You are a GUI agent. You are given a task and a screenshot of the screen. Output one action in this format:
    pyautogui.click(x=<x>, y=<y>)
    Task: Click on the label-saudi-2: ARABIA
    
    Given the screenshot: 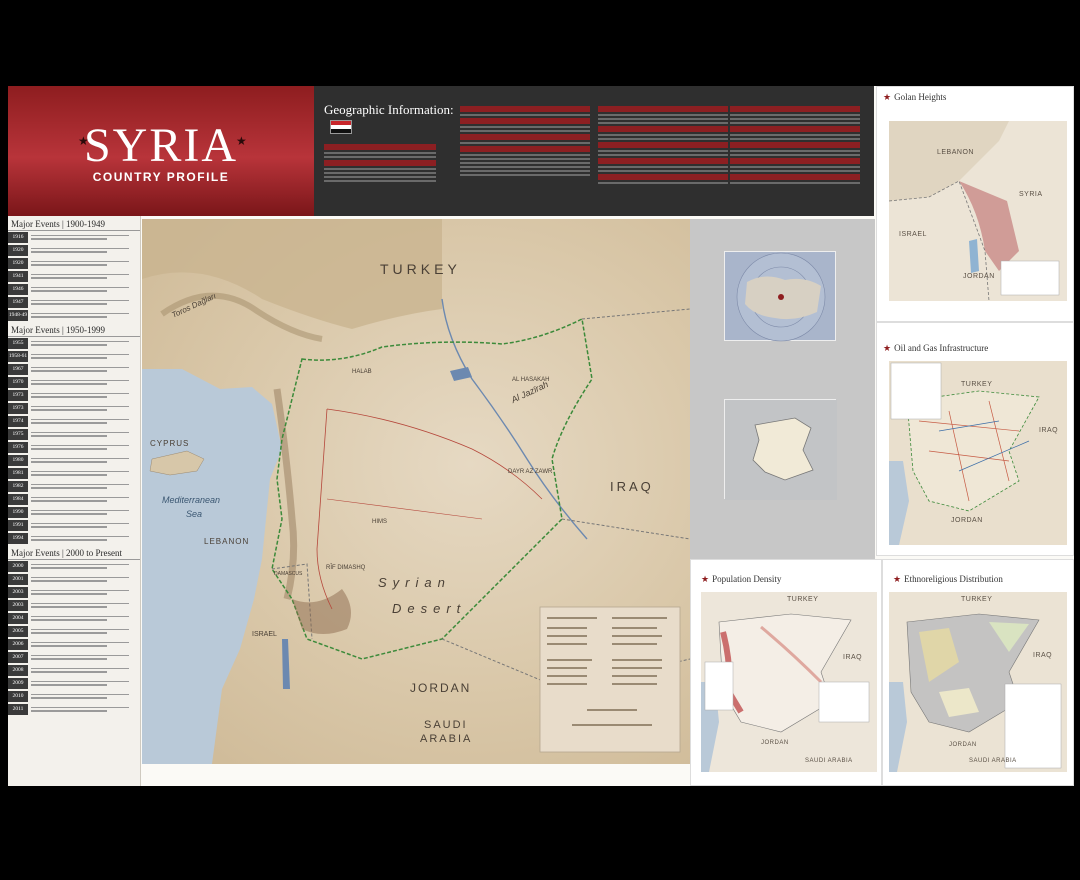 What is the action you would take?
    pyautogui.click(x=446, y=739)
    